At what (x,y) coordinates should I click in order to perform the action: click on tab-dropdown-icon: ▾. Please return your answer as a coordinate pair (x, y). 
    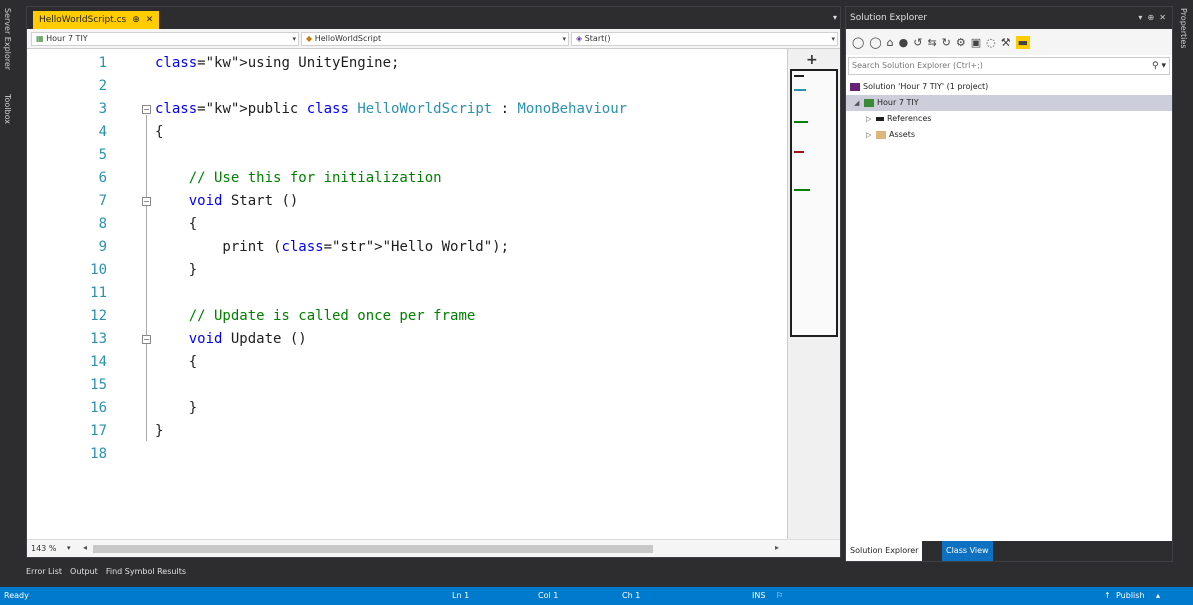
    Looking at the image, I should click on (835, 17).